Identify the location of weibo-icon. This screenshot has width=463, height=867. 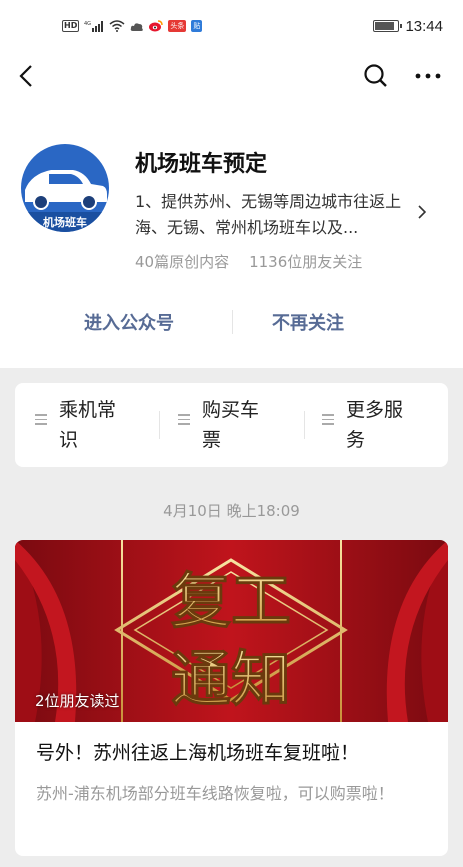
(156, 26).